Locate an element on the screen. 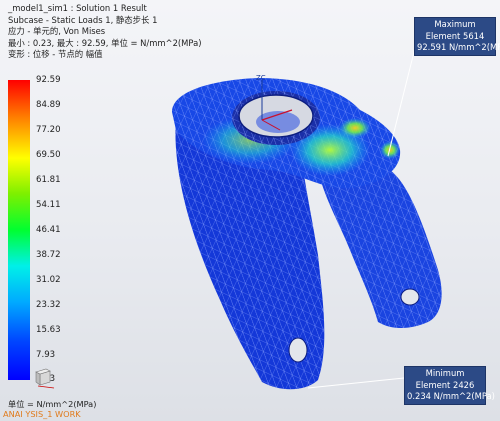 Image resolution: width=500 pixels, height=421 pixels. max-leader-line is located at coordinates (402, 100).